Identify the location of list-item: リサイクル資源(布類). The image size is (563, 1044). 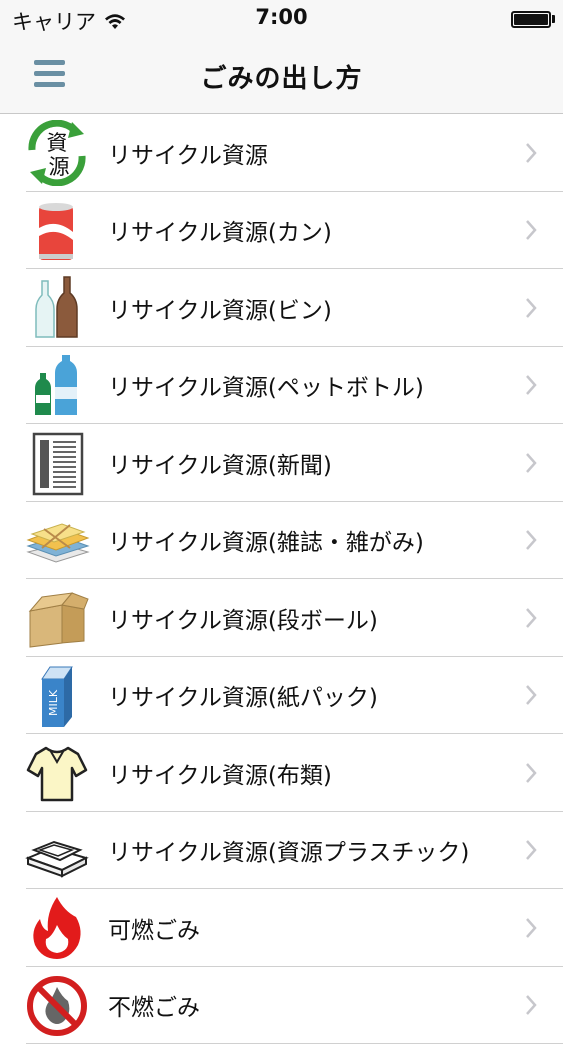
(281, 773).